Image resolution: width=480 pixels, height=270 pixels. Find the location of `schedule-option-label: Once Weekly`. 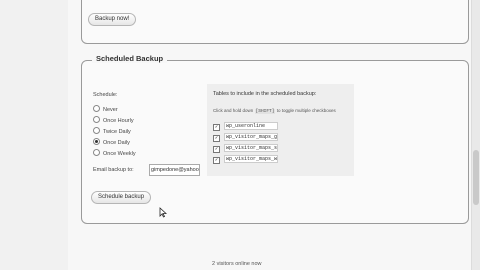

schedule-option-label: Once Weekly is located at coordinates (119, 154).